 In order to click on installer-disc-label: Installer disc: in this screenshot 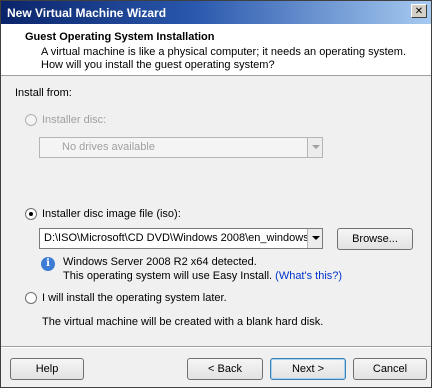, I will do `click(74, 120)`.